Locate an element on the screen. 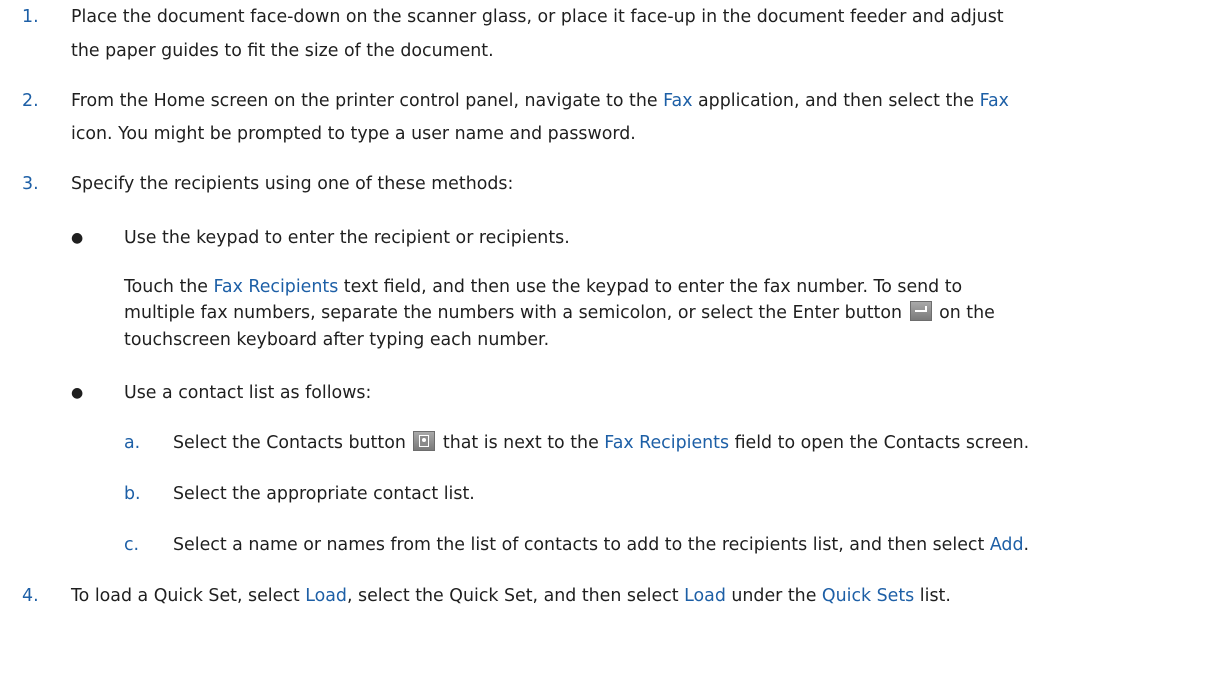 The height and width of the screenshot is (673, 1218). substep-letter-b: b. is located at coordinates (132, 494).